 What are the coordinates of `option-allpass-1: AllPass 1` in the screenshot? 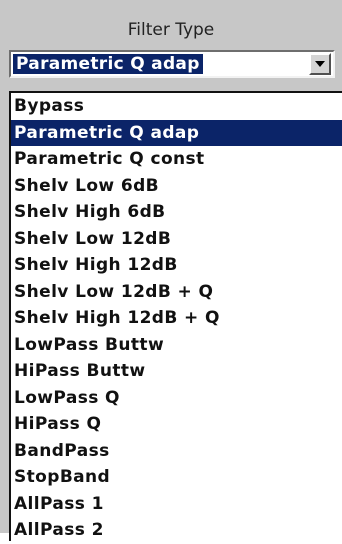 It's located at (176, 504).